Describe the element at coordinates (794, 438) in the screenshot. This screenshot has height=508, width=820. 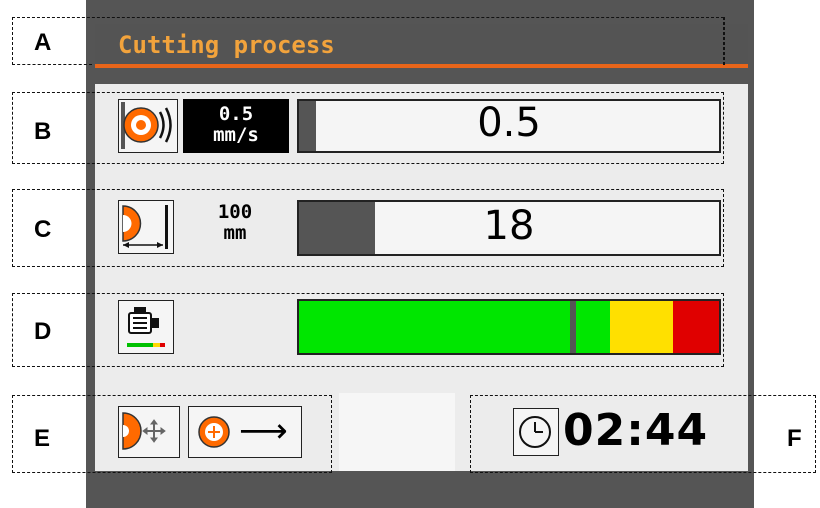
I see `callout-label-f: F` at that location.